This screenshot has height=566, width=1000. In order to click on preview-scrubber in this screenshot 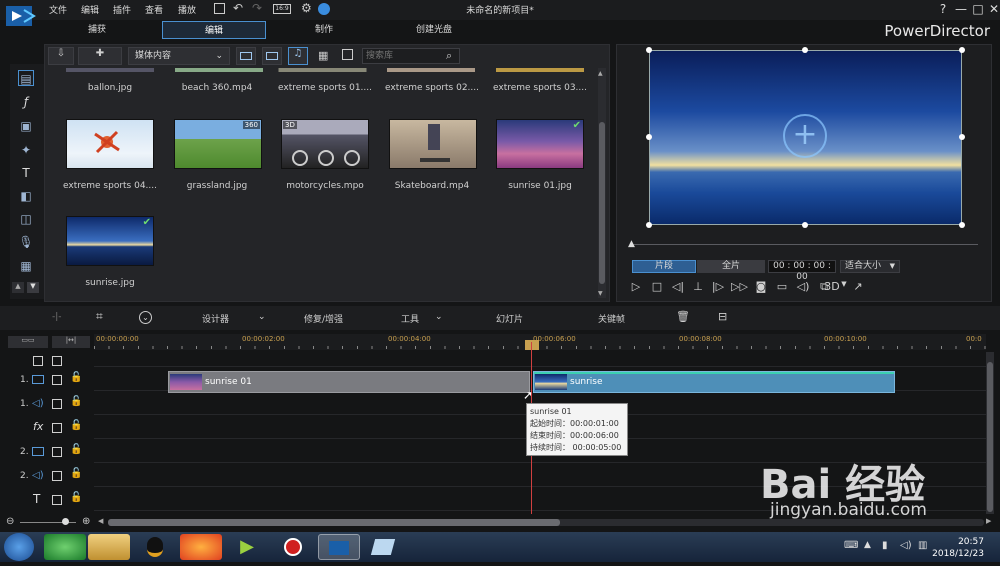, I will do `click(805, 244)`.